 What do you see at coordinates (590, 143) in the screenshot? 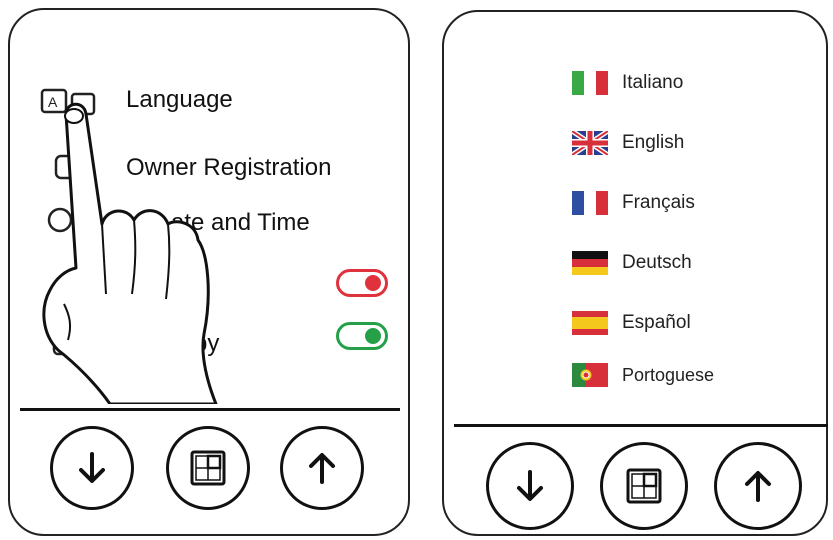
I see `uk-flag-icon` at bounding box center [590, 143].